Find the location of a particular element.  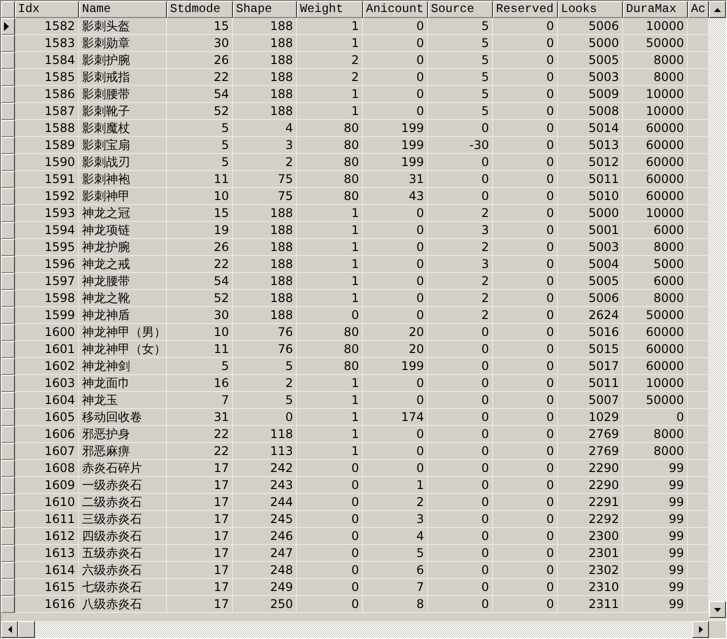

column-header: Anicount is located at coordinates (395, 9).